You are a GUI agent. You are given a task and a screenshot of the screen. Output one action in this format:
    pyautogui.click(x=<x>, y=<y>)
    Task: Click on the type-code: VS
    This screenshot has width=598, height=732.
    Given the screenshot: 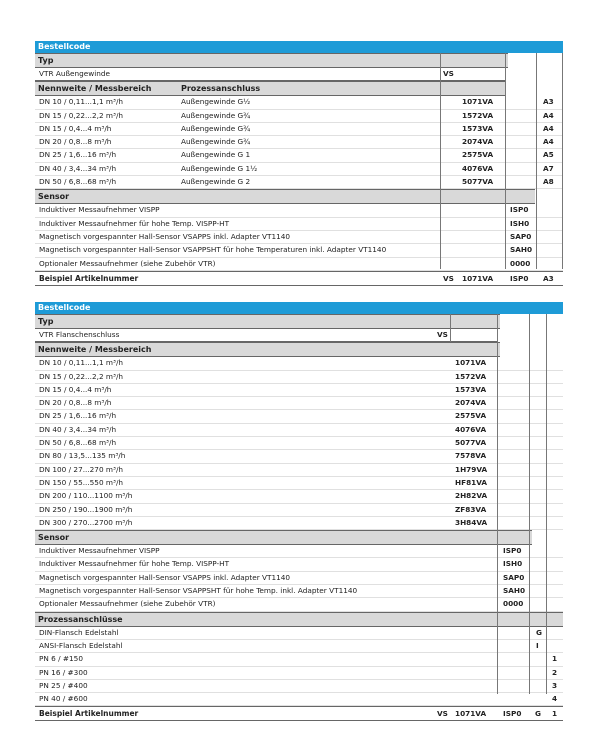 What is the action you would take?
    pyautogui.click(x=442, y=334)
    